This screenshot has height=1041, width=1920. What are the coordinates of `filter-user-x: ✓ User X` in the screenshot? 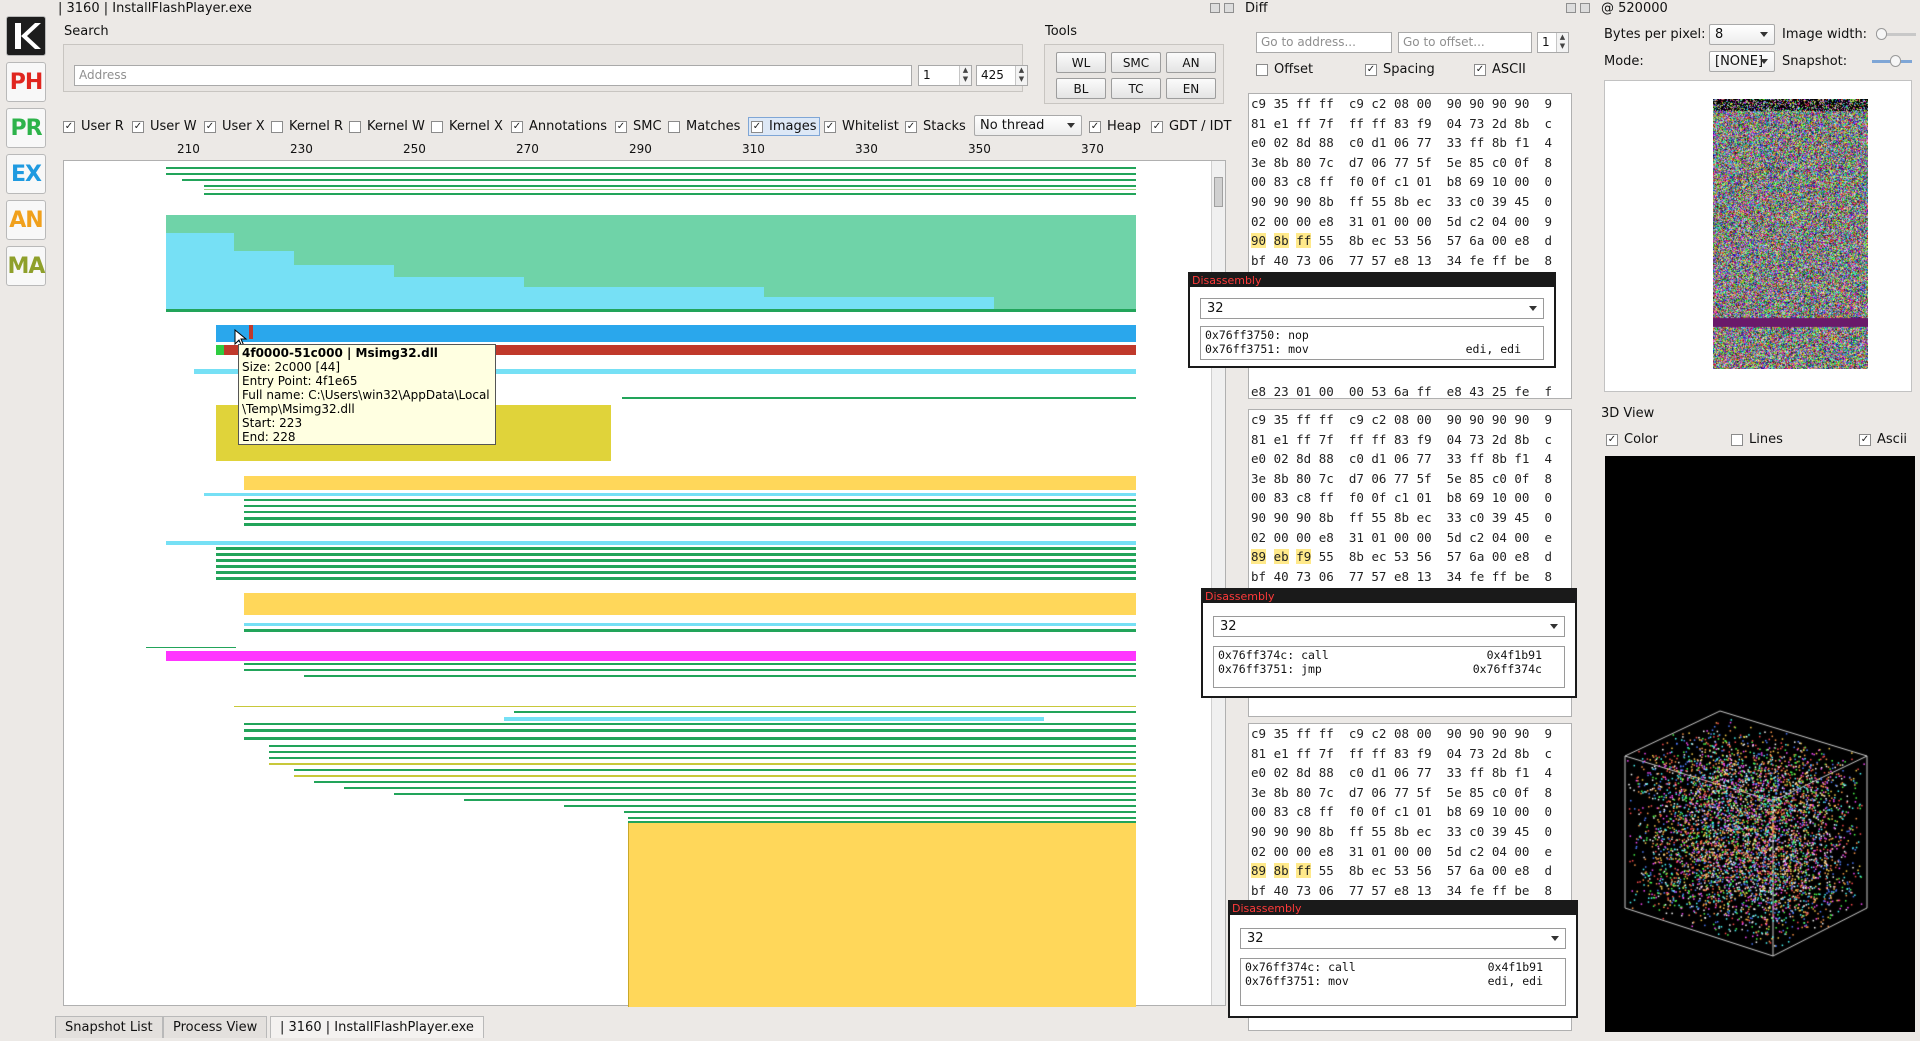 It's located at (234, 126).